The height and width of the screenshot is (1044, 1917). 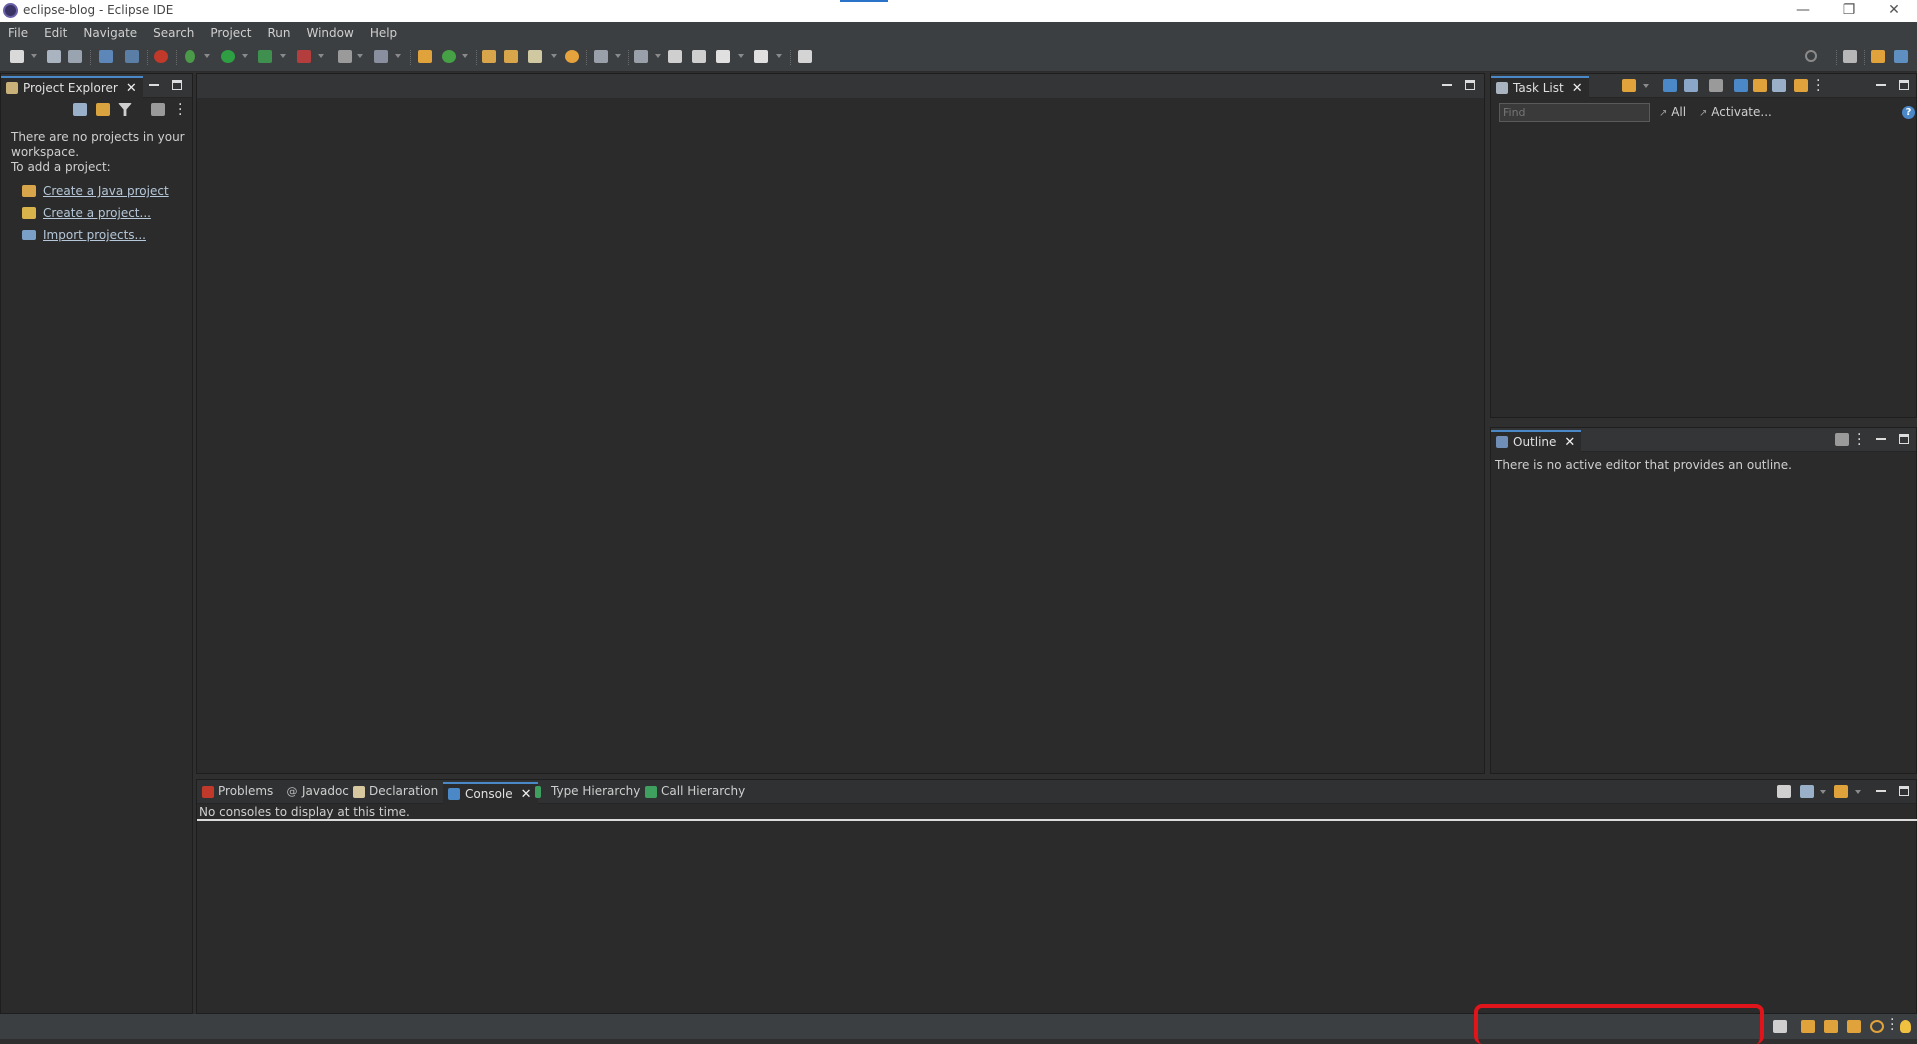 I want to click on debug-icon, so click(x=190, y=56).